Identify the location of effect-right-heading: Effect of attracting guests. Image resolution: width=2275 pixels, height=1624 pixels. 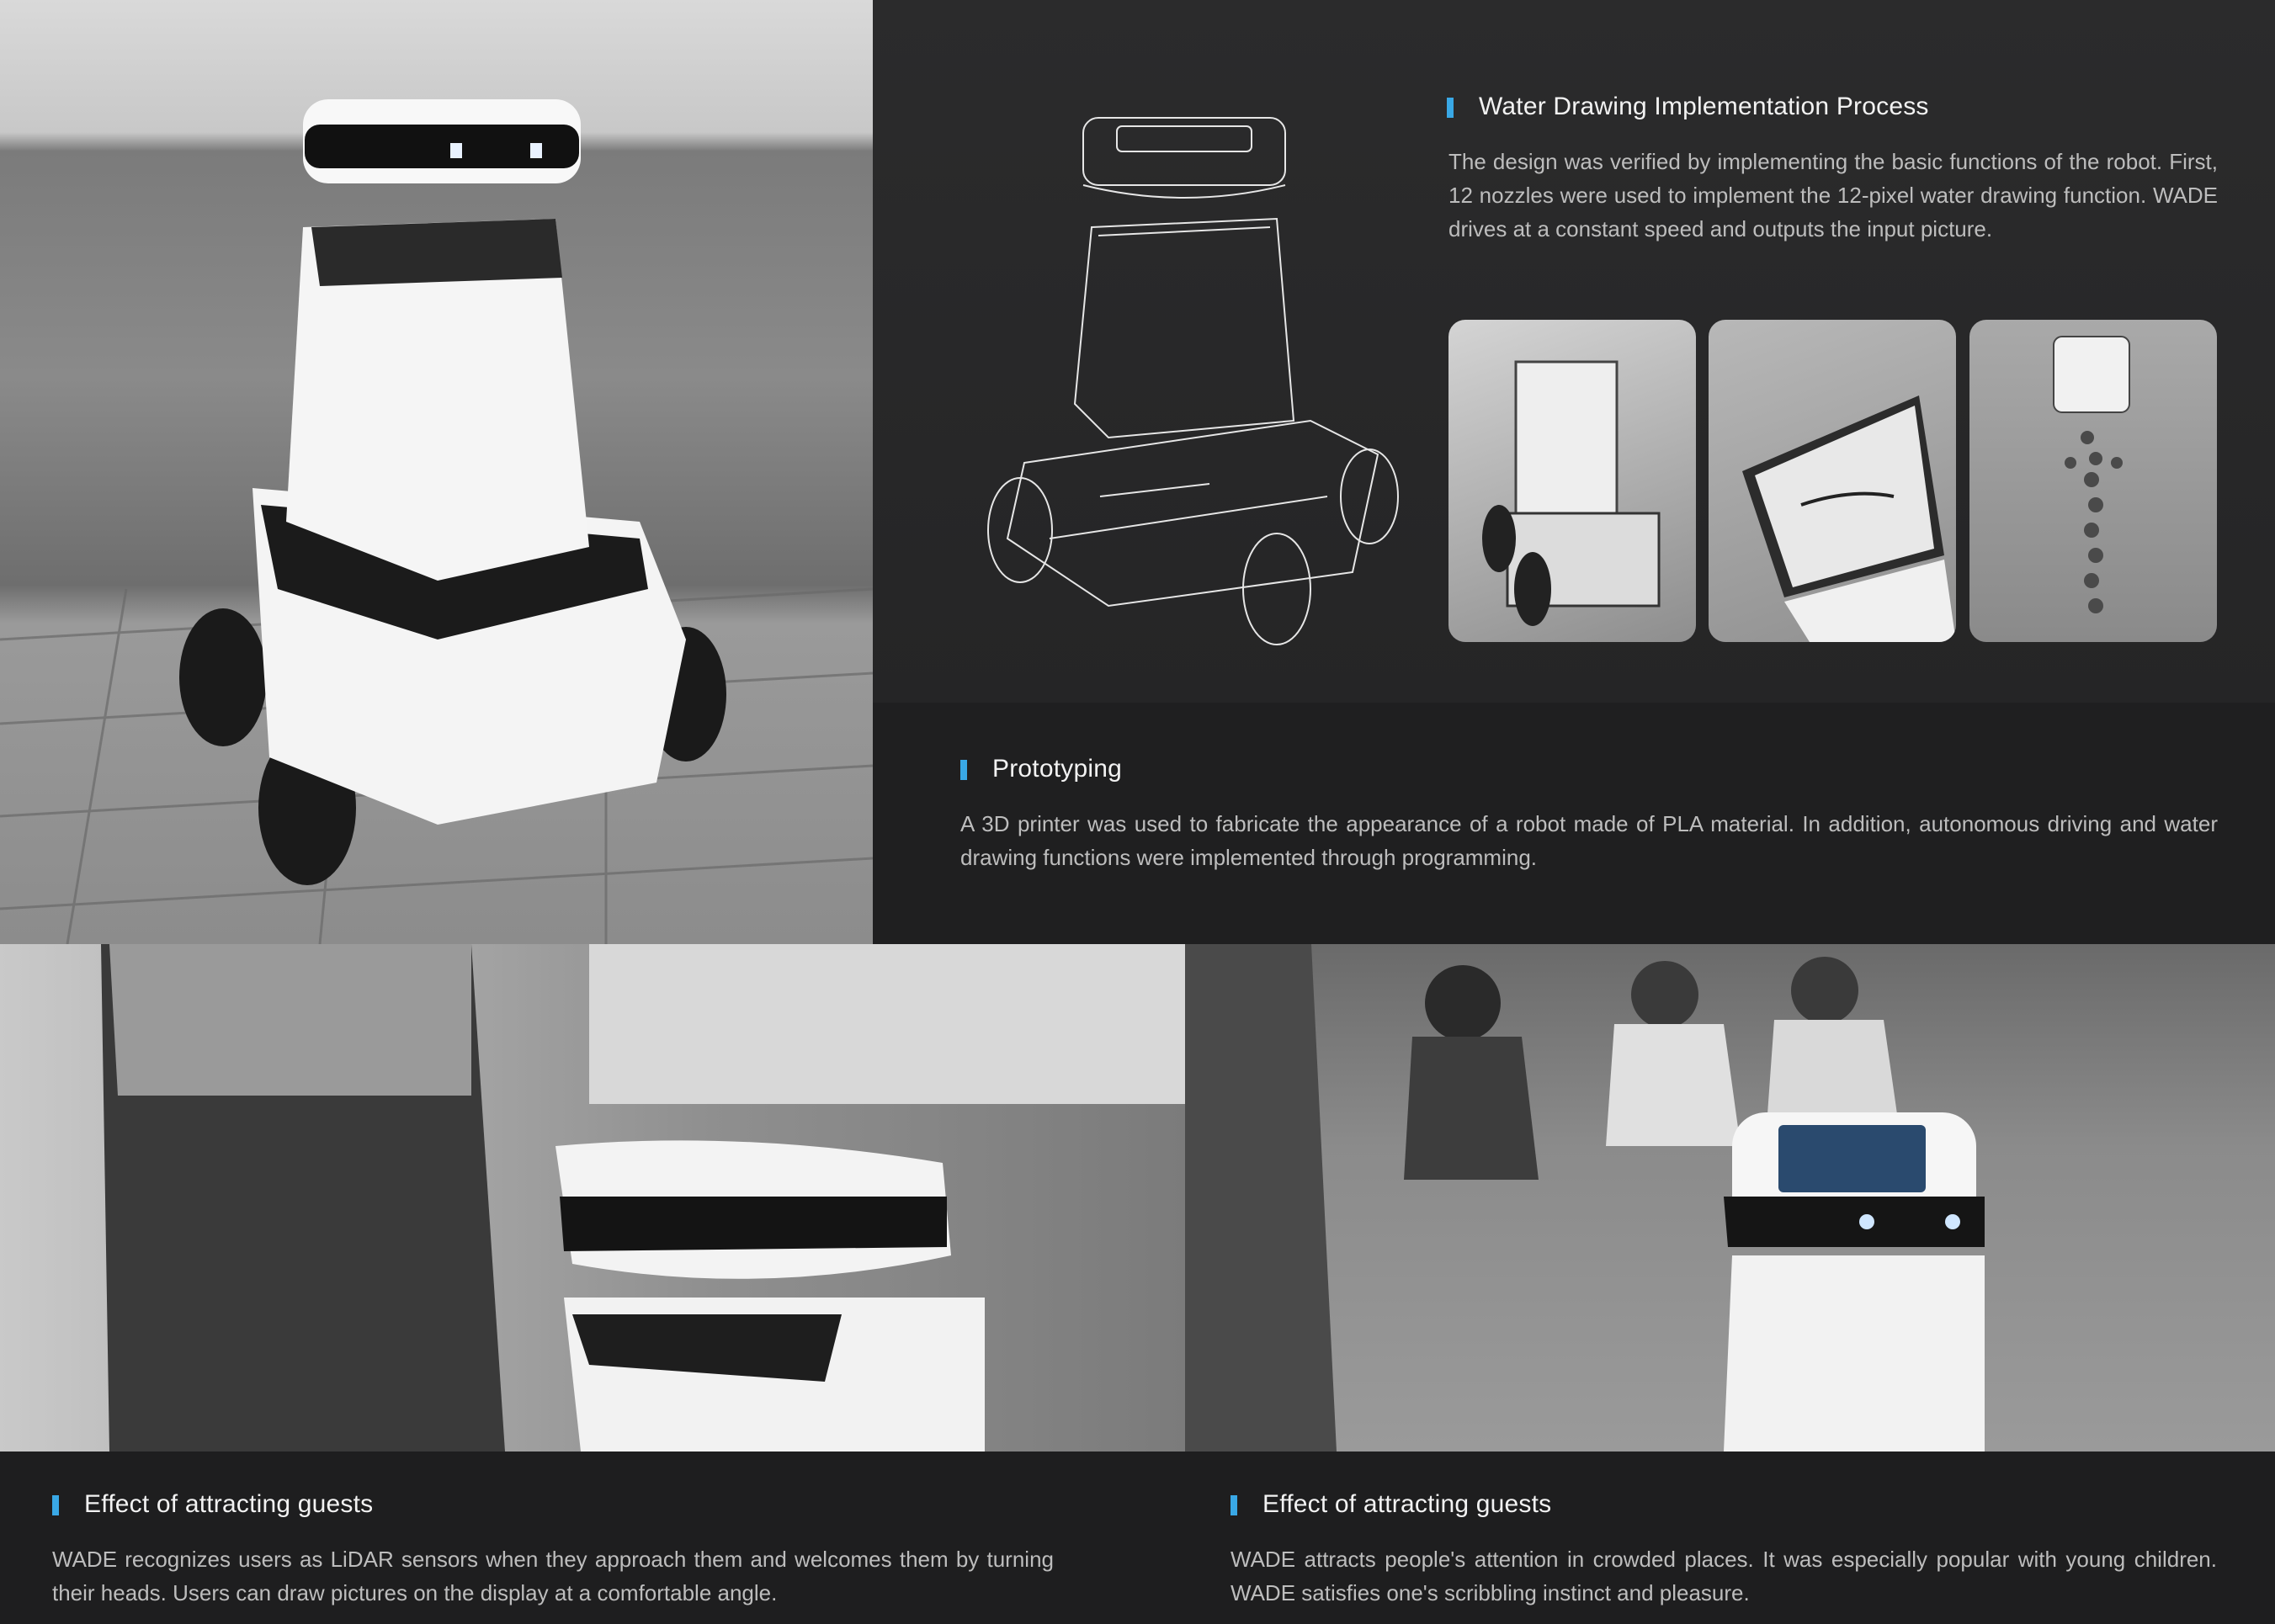
(1392, 1504).